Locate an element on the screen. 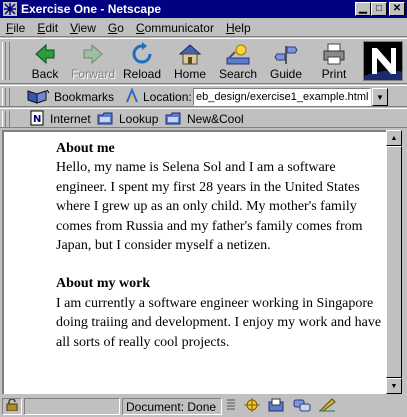  svg-text: N is located at coordinates (37, 119).